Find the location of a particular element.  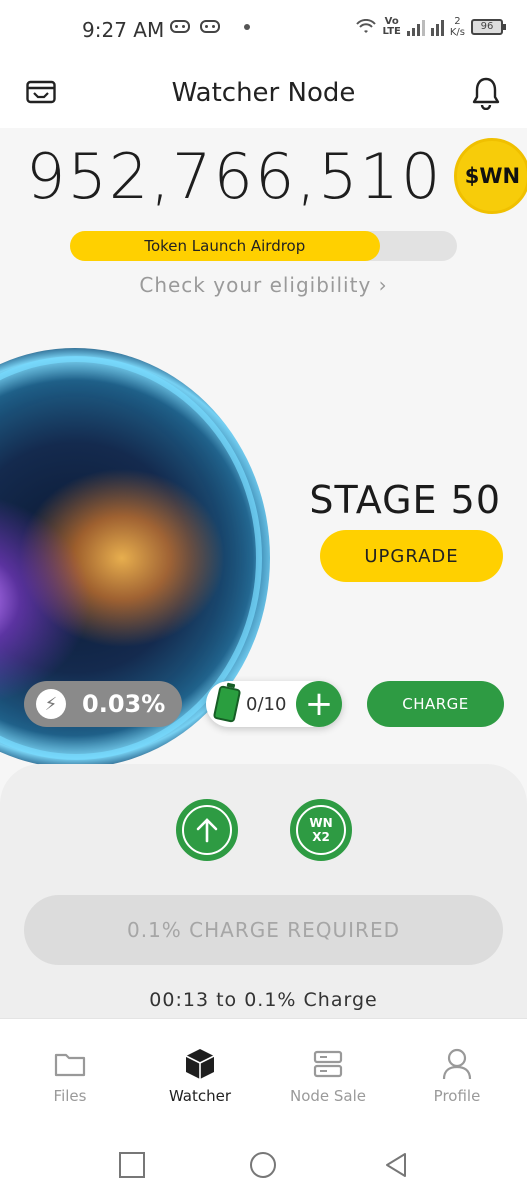

volte-indicator: Vo LTE is located at coordinates (391, 27).